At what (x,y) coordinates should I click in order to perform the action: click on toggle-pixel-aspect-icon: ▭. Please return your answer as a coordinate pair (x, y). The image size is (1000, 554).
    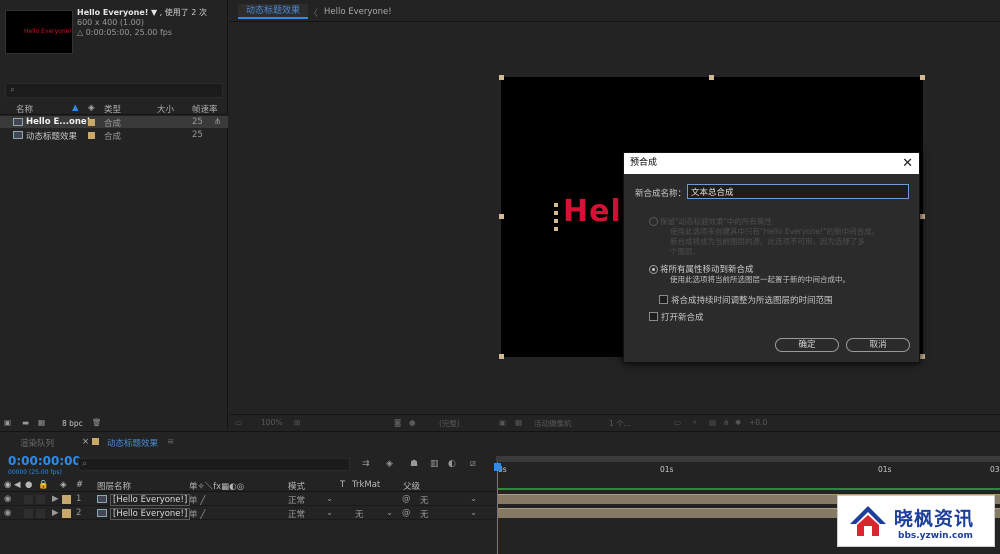
    Looking at the image, I should click on (677, 422).